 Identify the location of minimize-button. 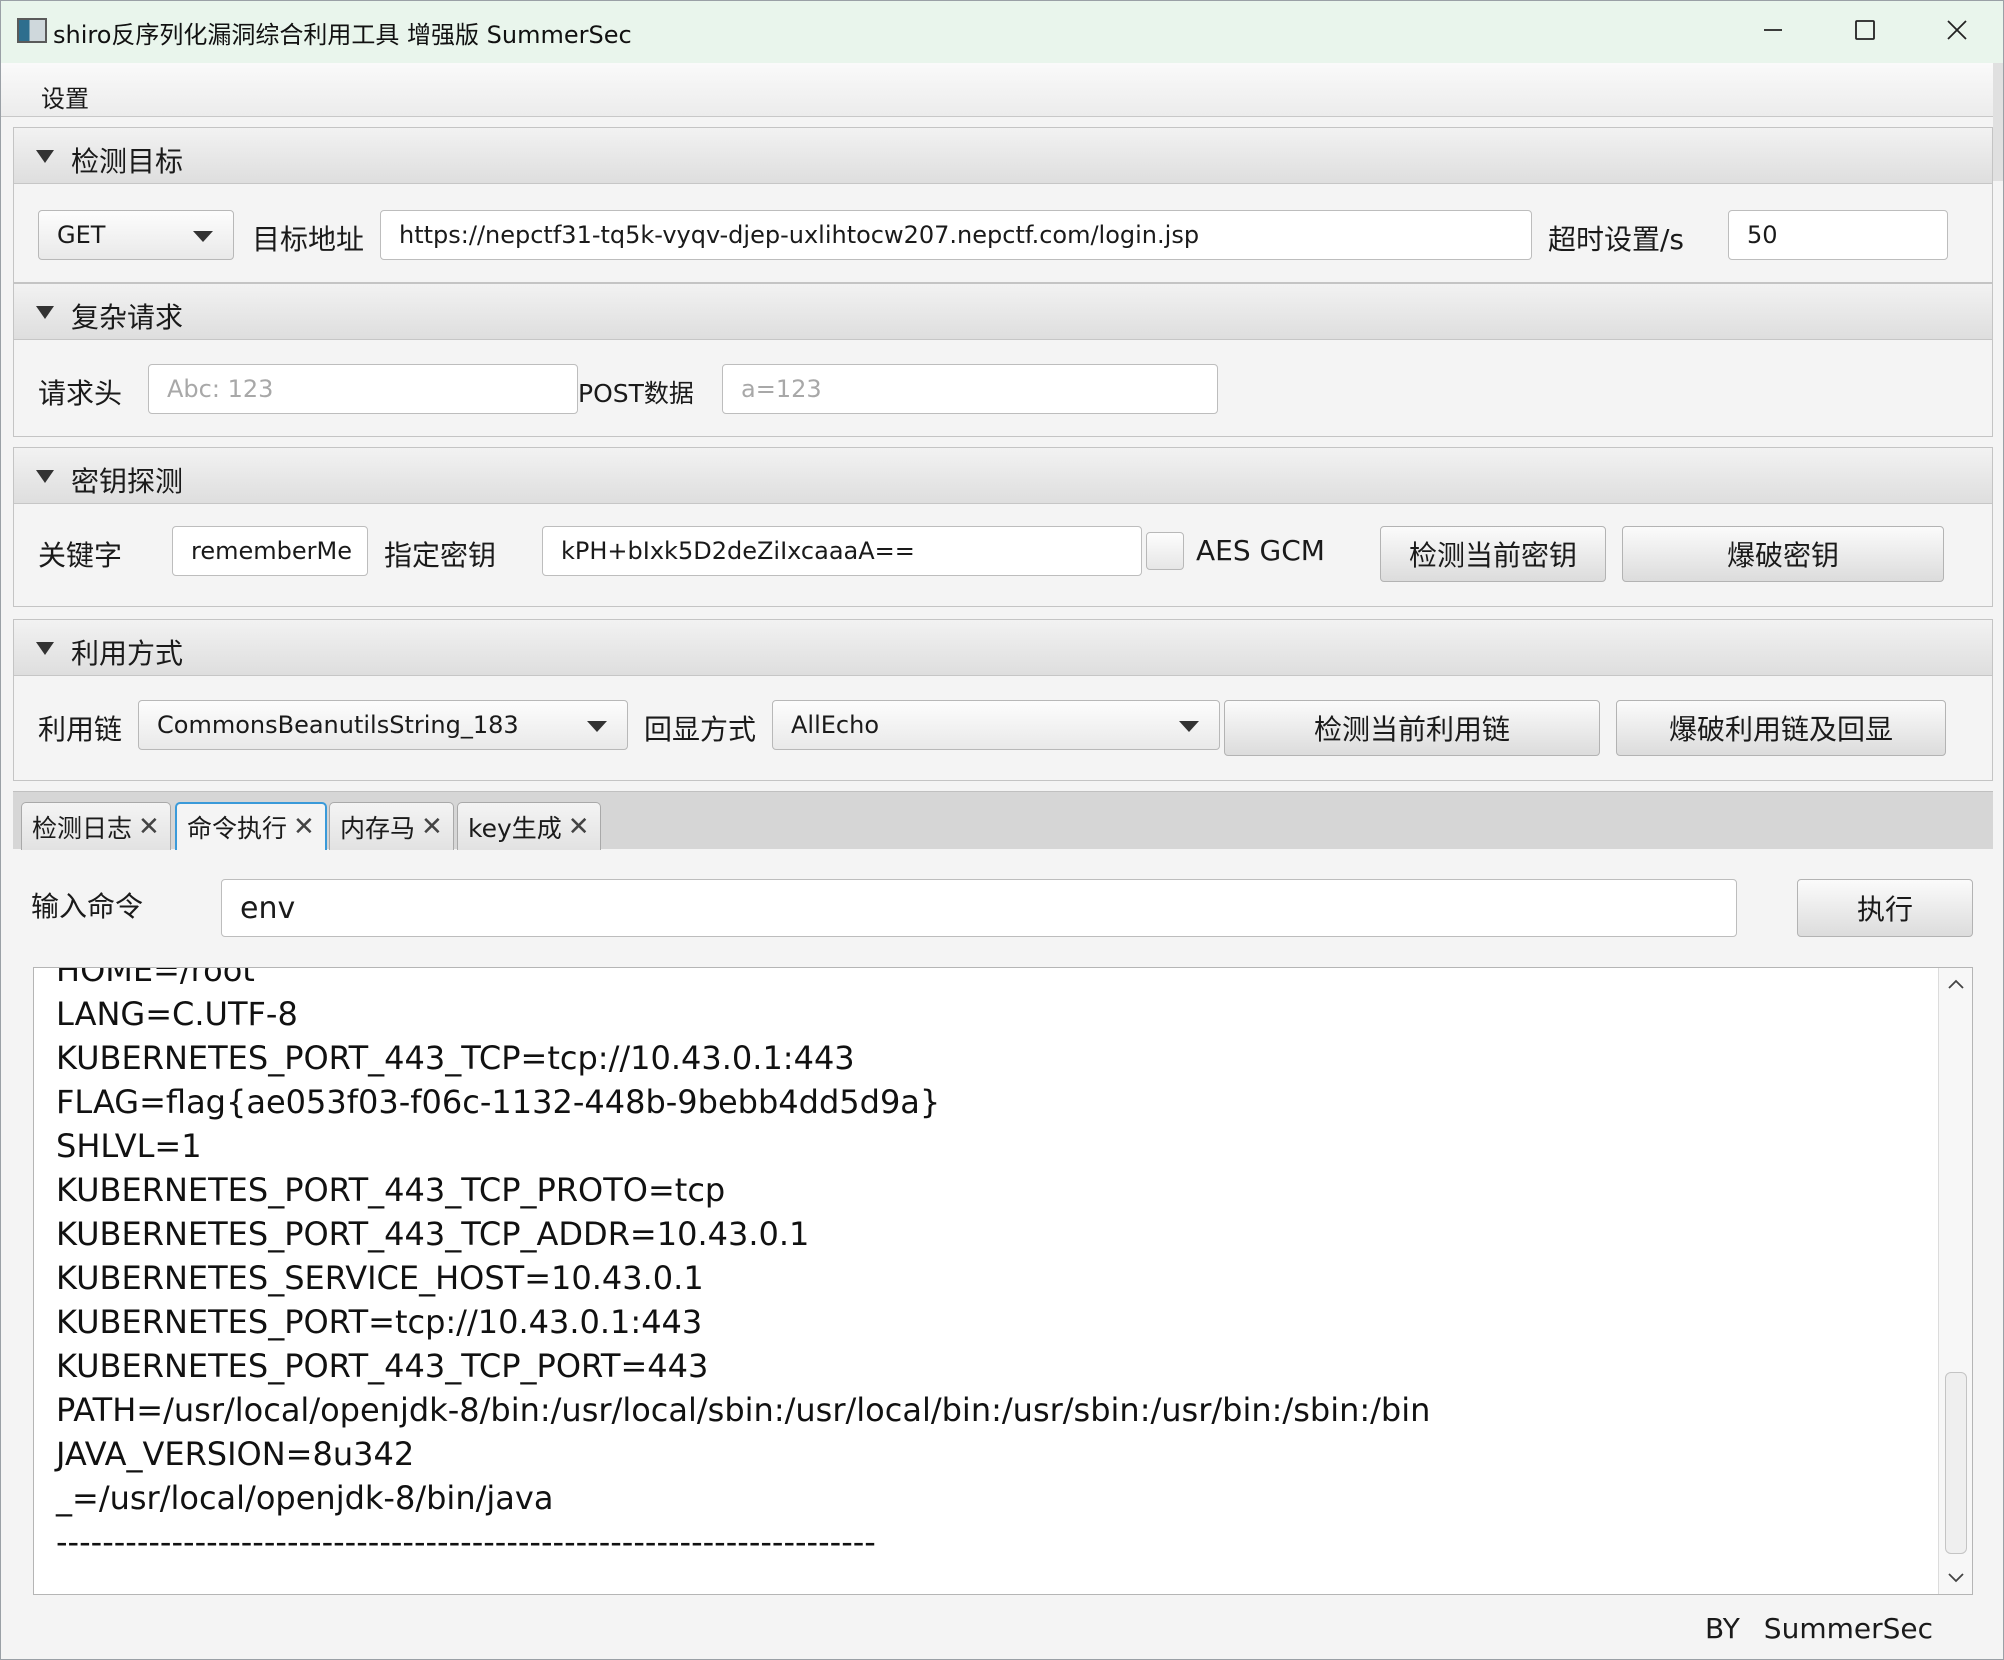
(1773, 30).